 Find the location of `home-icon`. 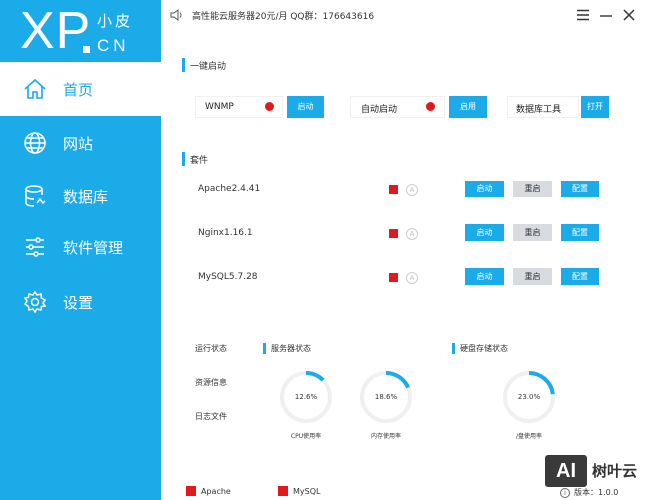

home-icon is located at coordinates (35, 88).